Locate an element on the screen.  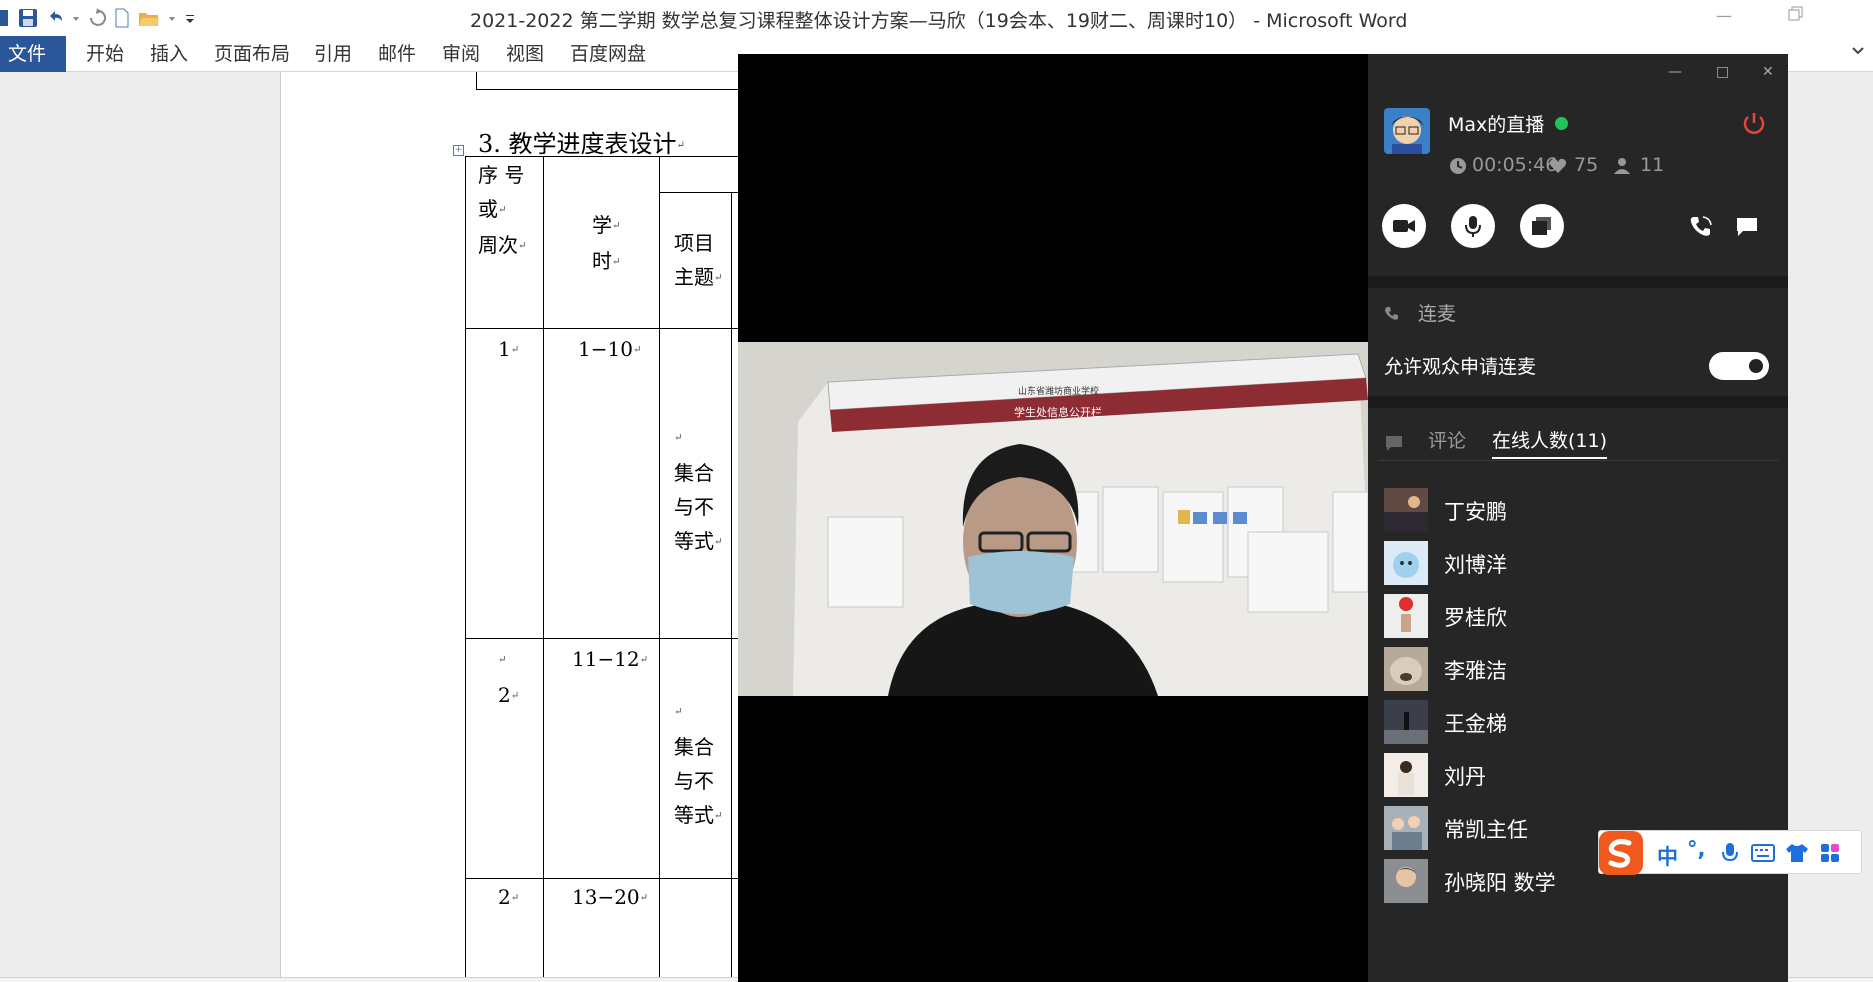
minimize-button: — is located at coordinates (1724, 15).